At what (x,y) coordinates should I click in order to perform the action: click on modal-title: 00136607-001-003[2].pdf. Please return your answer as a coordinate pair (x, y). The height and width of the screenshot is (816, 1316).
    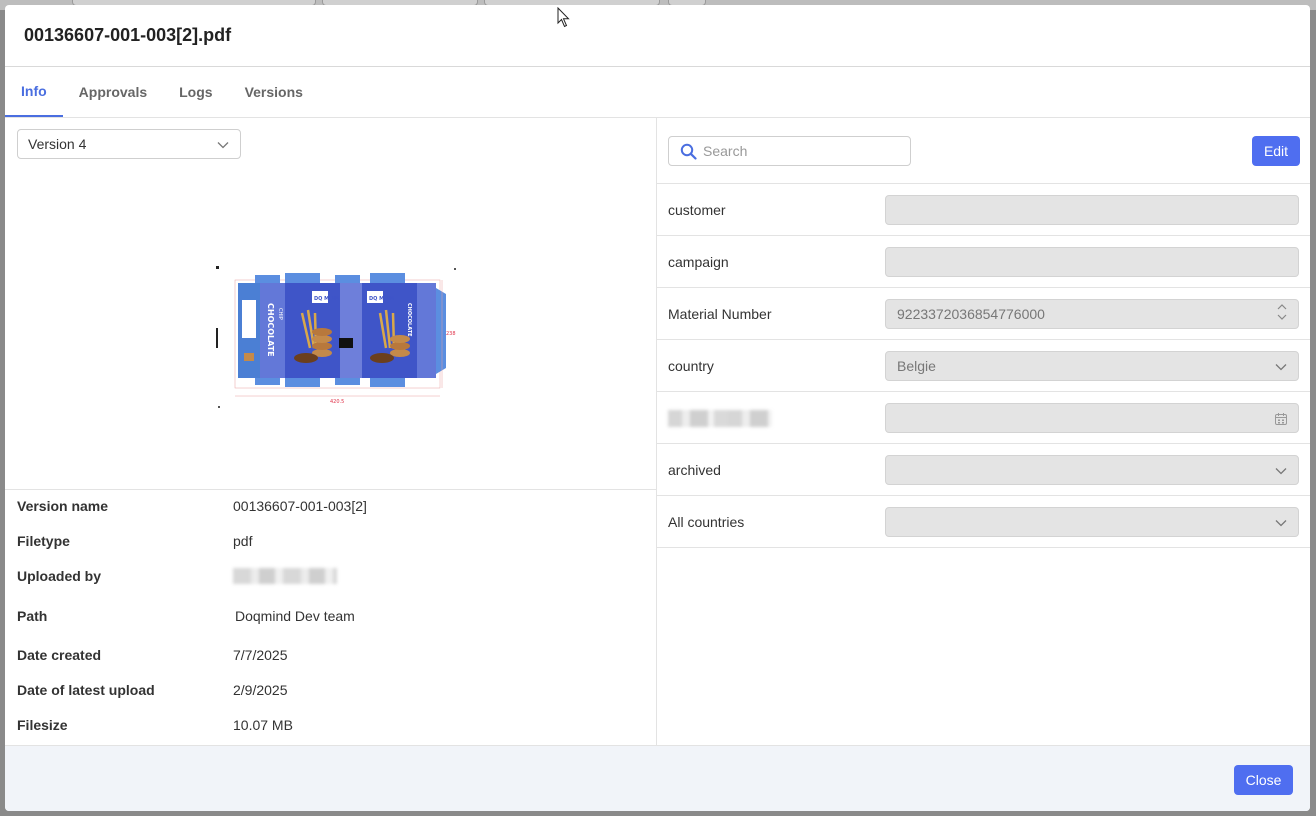
    Looking at the image, I should click on (128, 35).